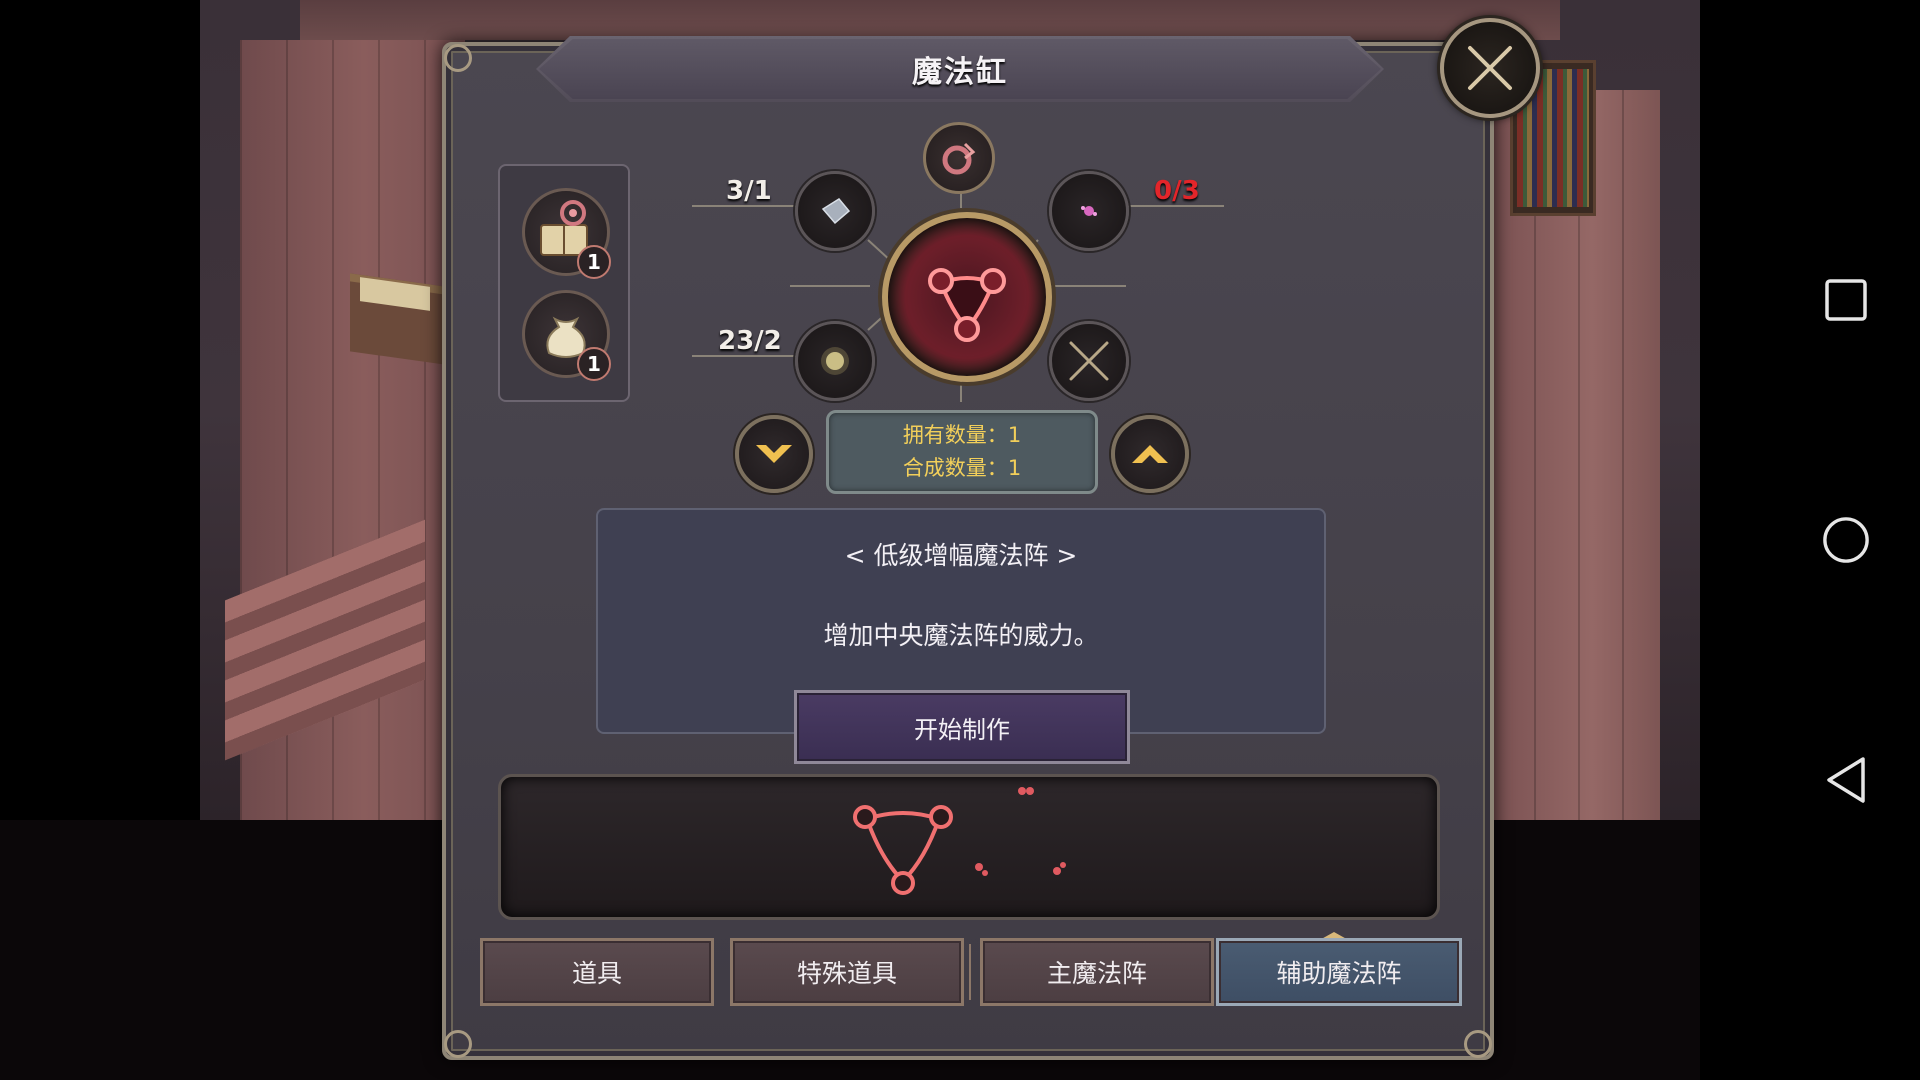  I want to click on magic-circle-result, so click(967, 297).